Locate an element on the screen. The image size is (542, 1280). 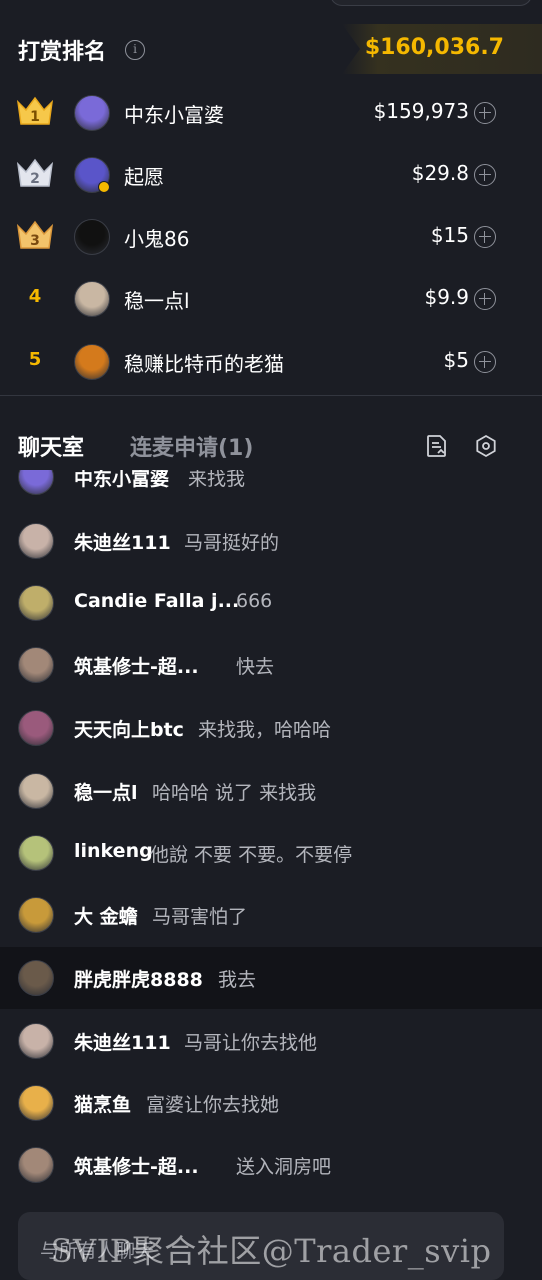
crown-icon: 2 is located at coordinates (35, 172).